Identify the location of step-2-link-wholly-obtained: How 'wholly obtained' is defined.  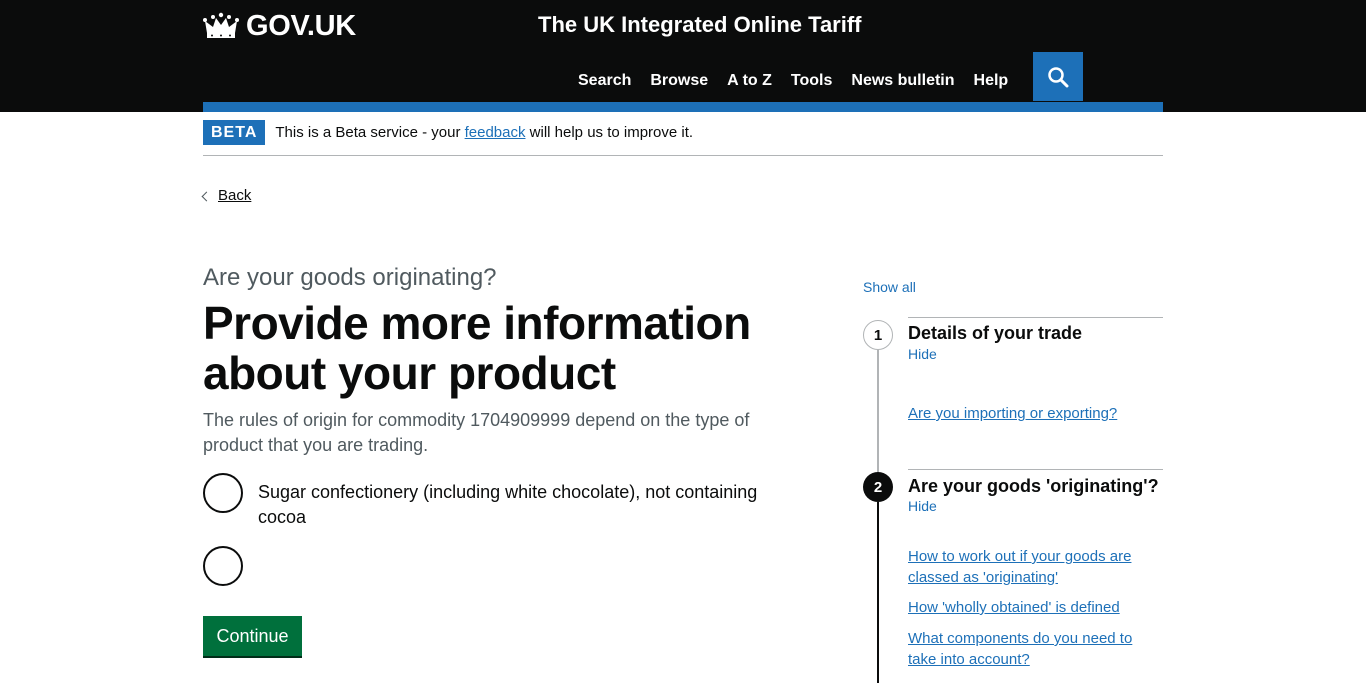
(1030, 607).